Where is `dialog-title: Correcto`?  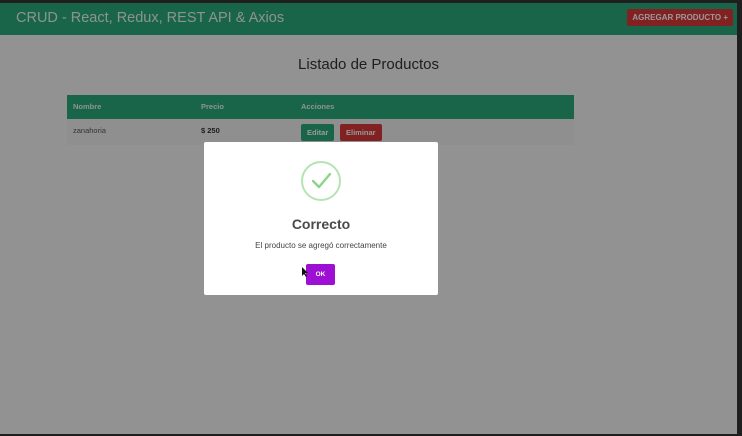 dialog-title: Correcto is located at coordinates (321, 224).